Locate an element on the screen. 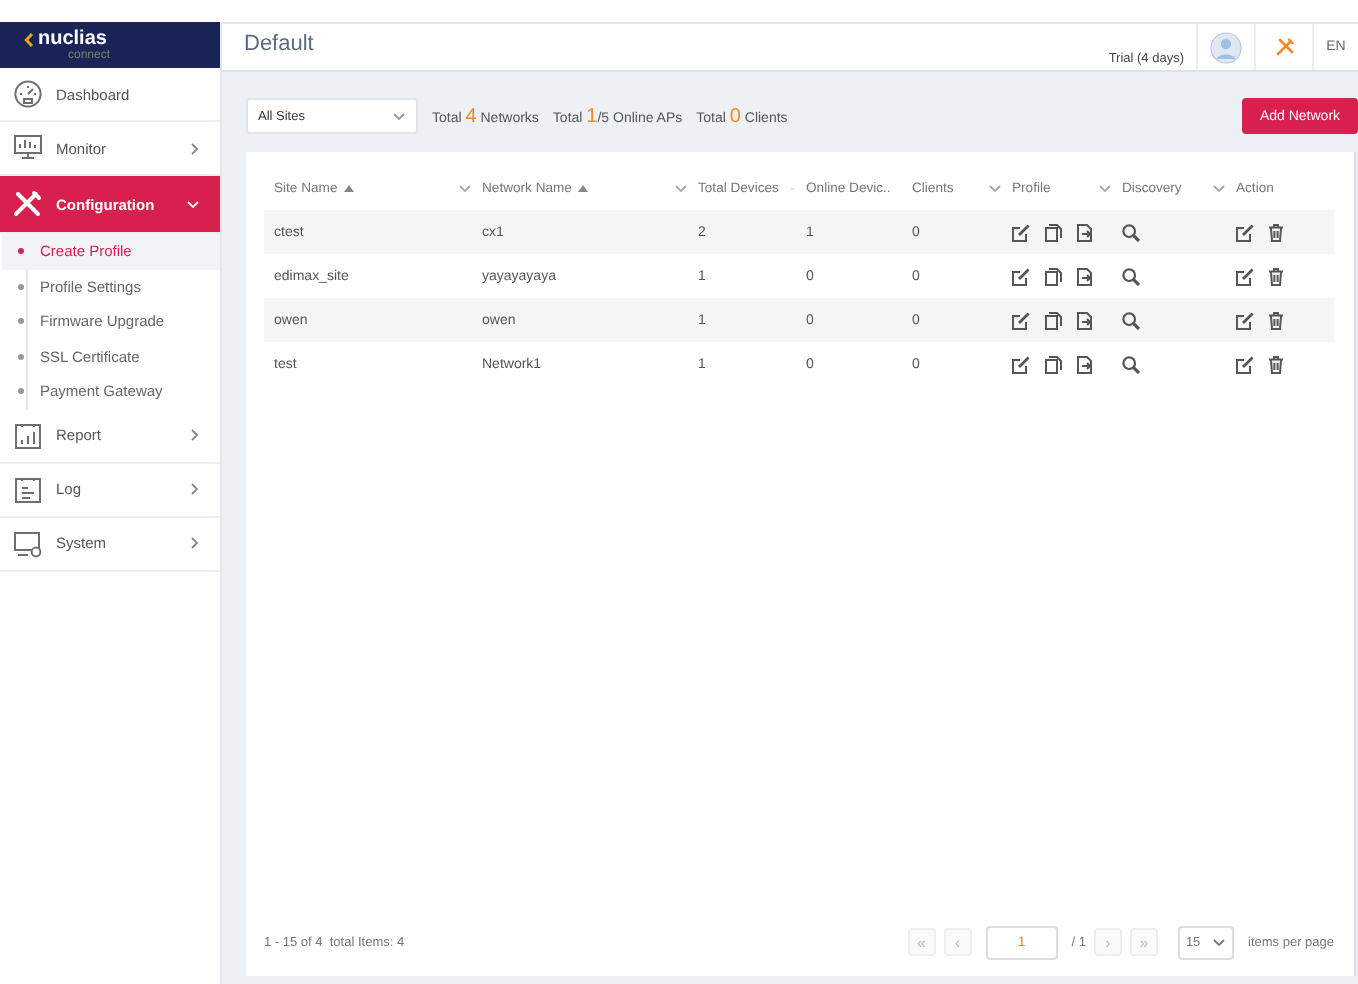 Image resolution: width=1358 pixels, height=984 pixels. system-icon is located at coordinates (28, 543).